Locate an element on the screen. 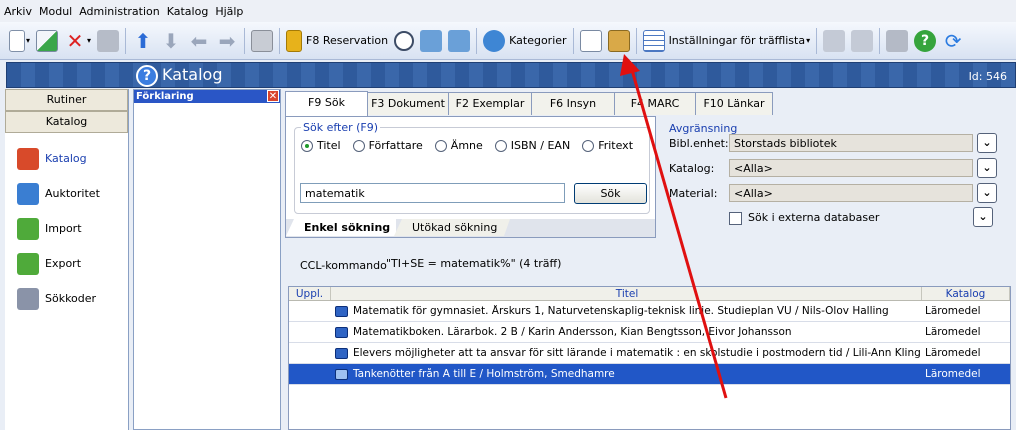  help-icon: ? is located at coordinates (925, 40).